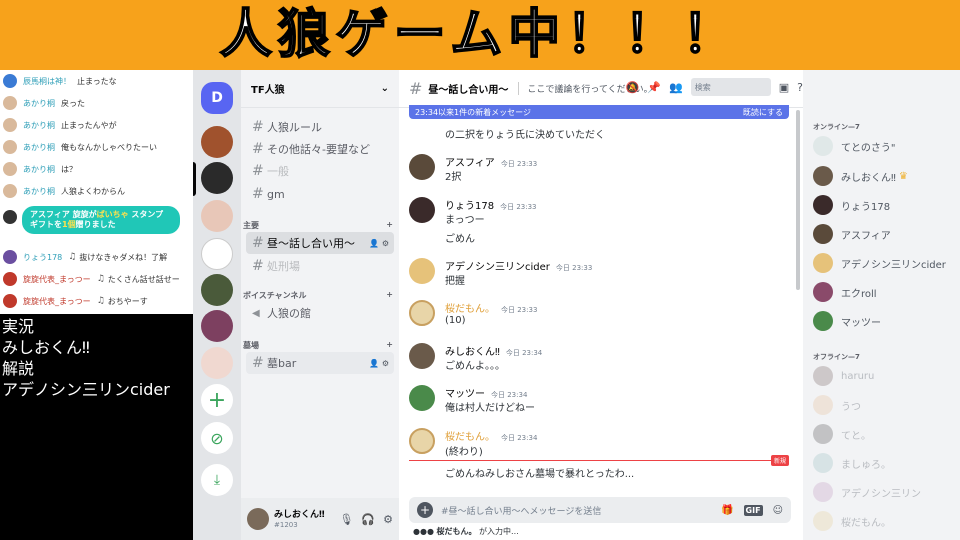 This screenshot has width=960, height=540. I want to click on microphone-icon: 🎙, so click(346, 519).